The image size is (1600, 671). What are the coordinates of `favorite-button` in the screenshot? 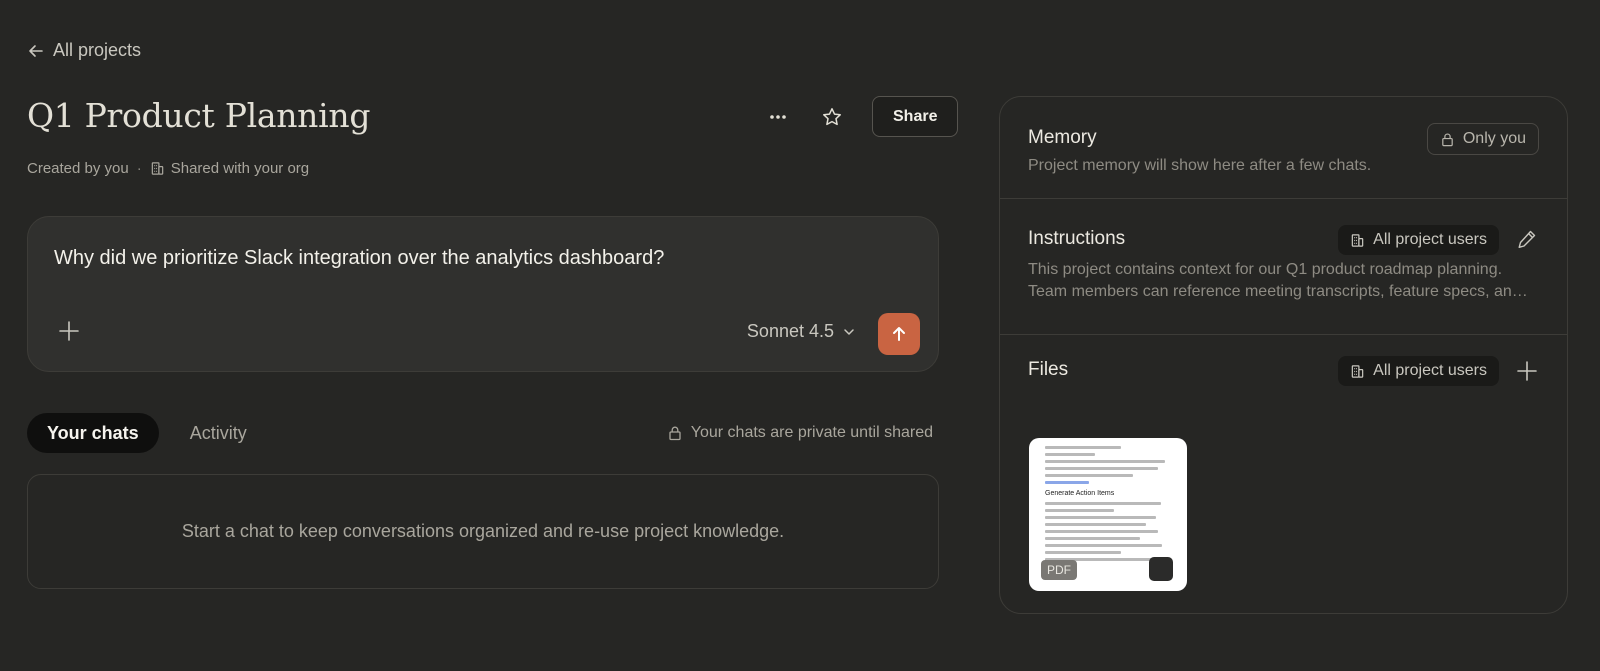 It's located at (832, 117).